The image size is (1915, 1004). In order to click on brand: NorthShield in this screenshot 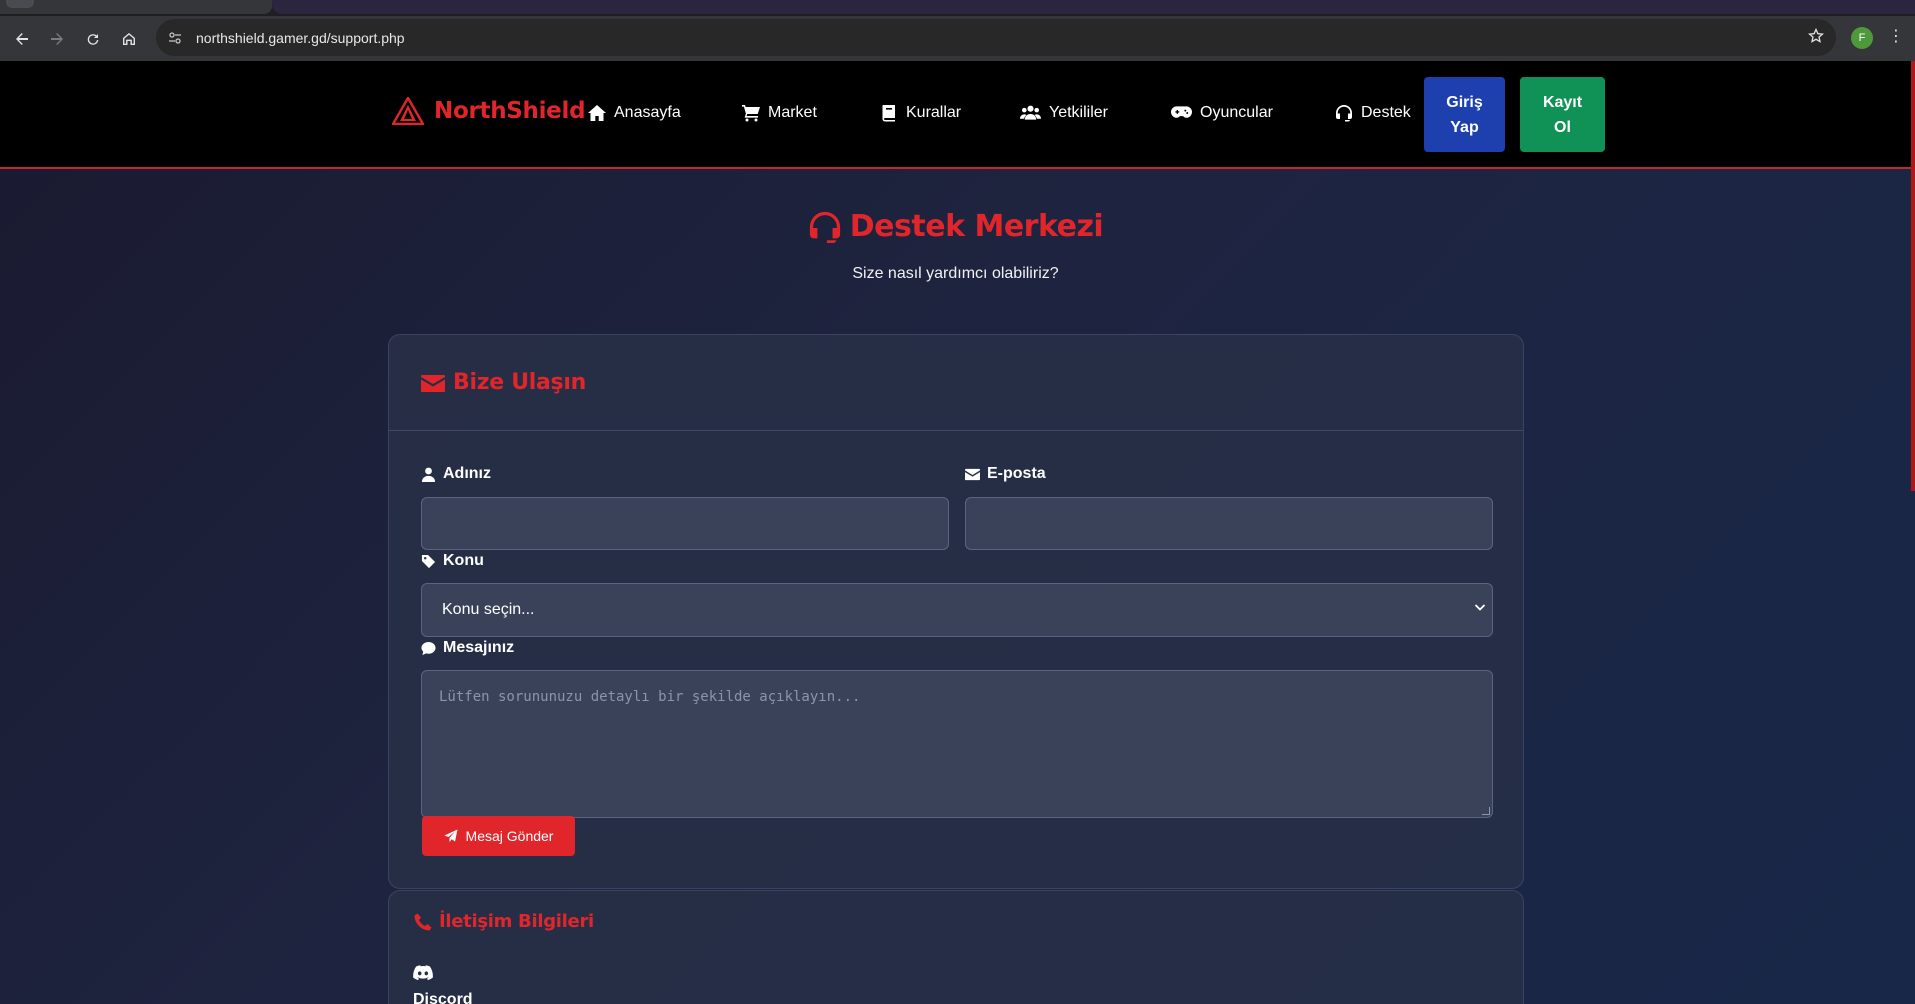, I will do `click(489, 111)`.